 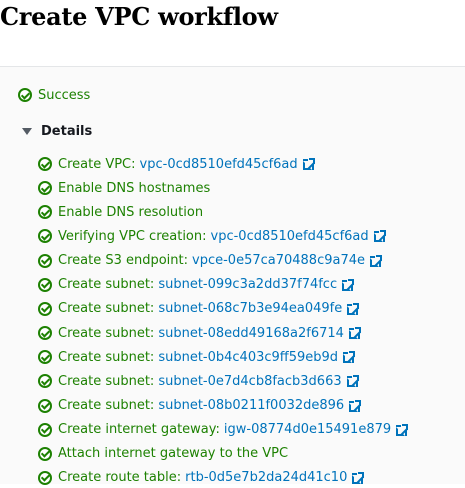 What do you see at coordinates (139, 430) in the screenshot?
I see `step-label: Create internet gateway:` at bounding box center [139, 430].